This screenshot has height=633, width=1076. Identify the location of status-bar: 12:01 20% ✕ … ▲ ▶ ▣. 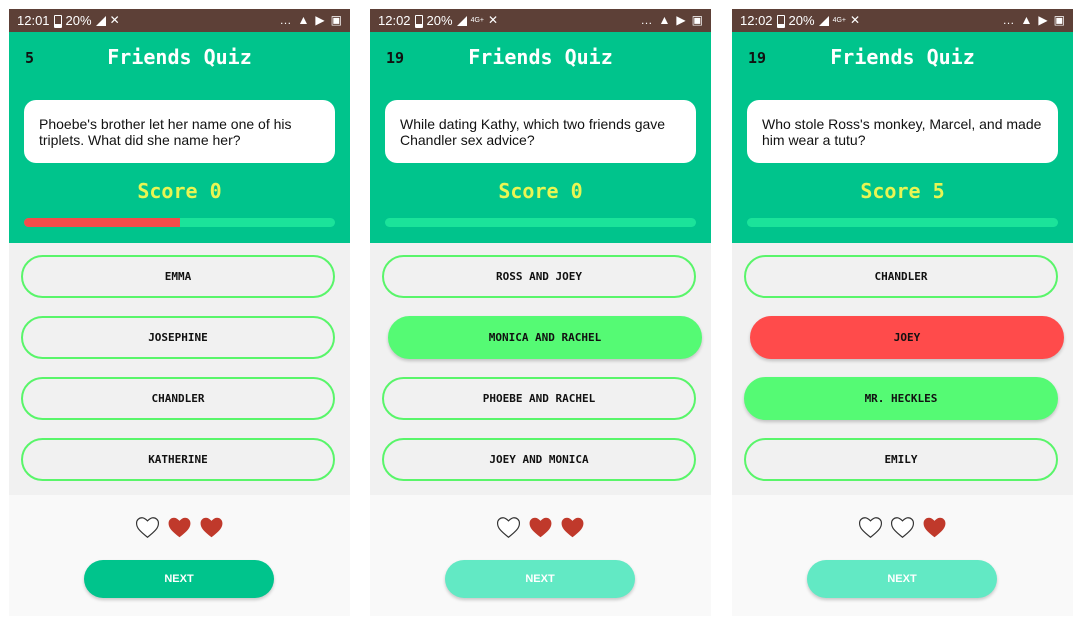
(179, 20).